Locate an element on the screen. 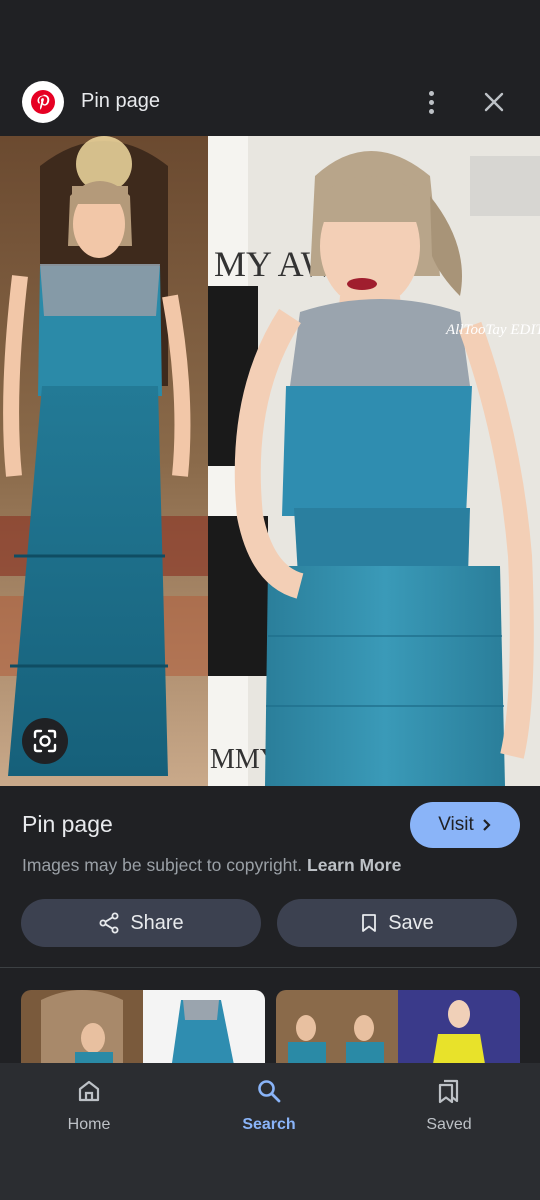  header: Pin page is located at coordinates (270, 103).